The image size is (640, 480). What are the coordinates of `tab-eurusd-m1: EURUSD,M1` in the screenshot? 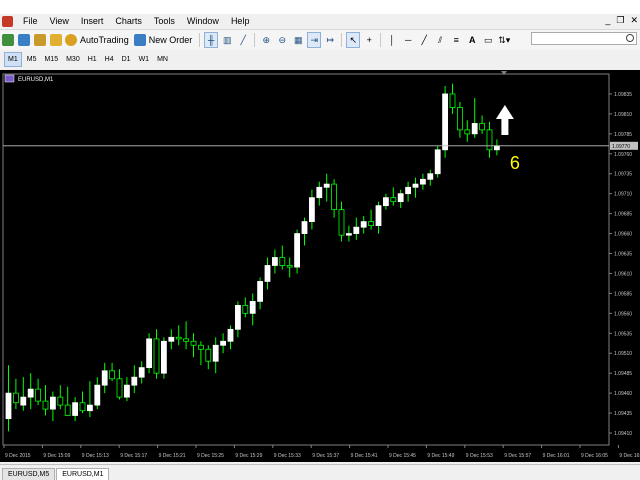 It's located at (83, 474).